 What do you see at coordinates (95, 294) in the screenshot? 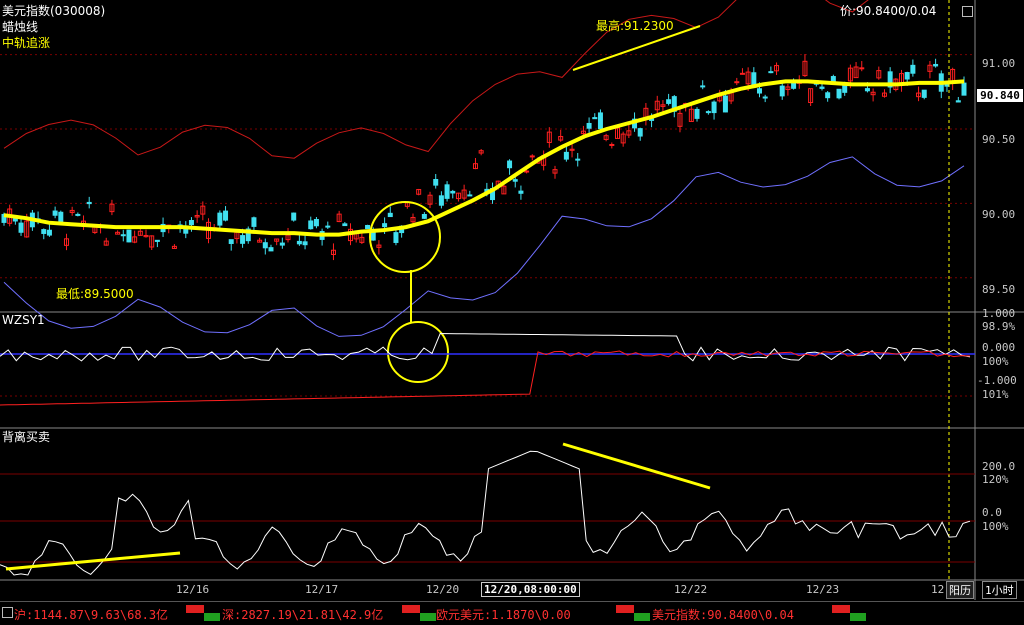
I see `low-annotation: 最低:89.5000` at bounding box center [95, 294].